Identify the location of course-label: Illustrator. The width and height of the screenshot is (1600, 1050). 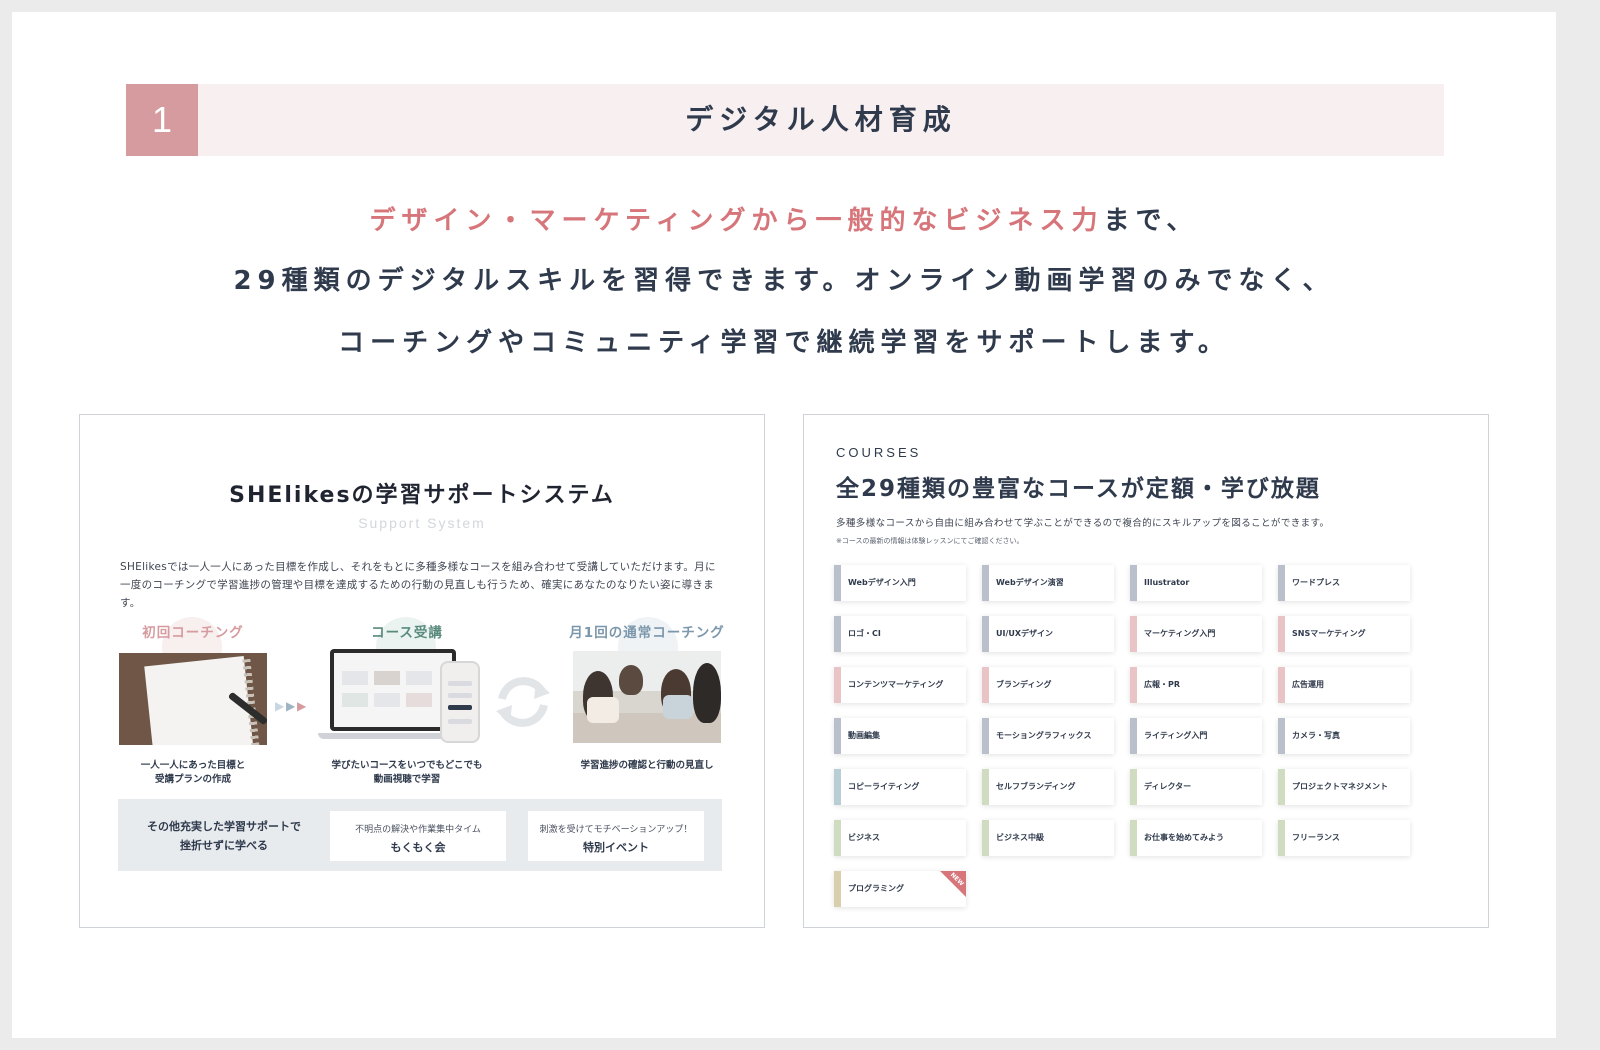
(1167, 582).